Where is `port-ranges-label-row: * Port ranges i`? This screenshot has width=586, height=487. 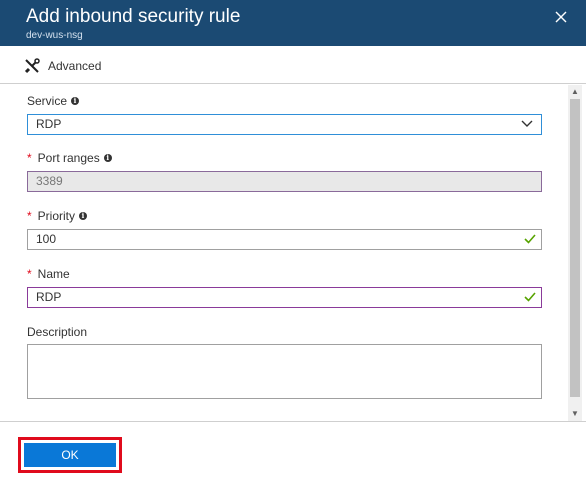 port-ranges-label-row: * Port ranges i is located at coordinates (69, 158).